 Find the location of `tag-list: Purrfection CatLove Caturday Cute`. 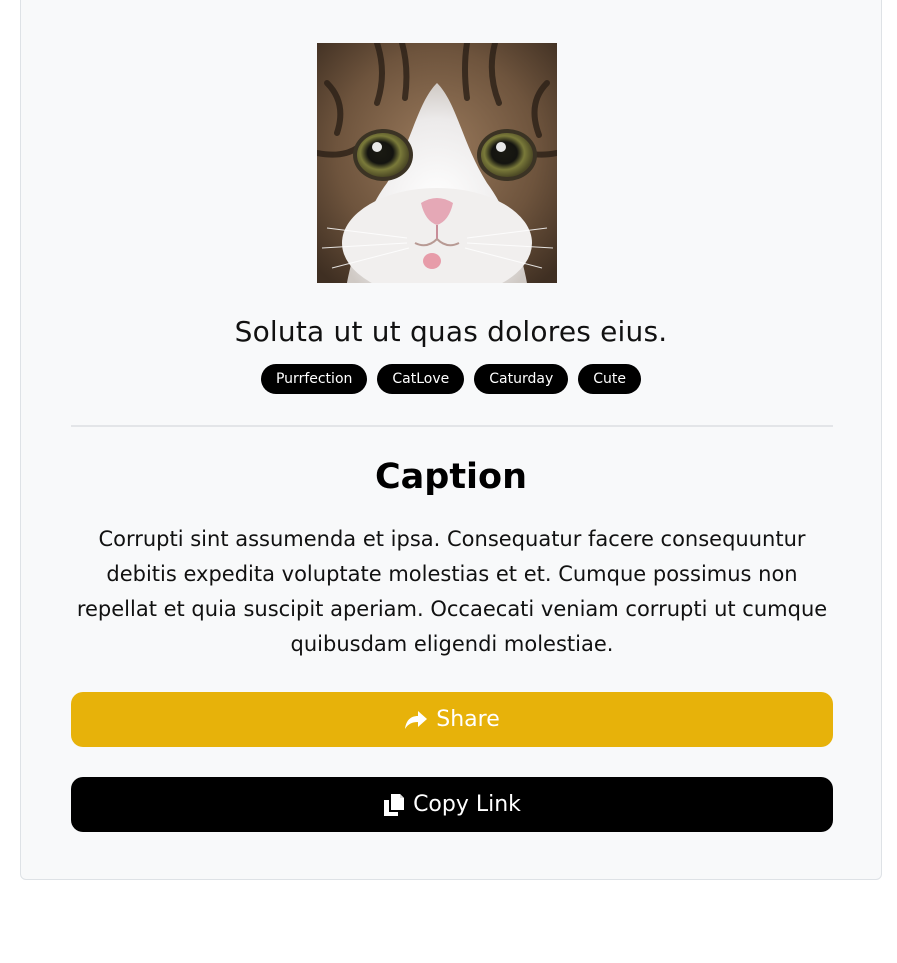

tag-list: Purrfection CatLove Caturday Cute is located at coordinates (451, 379).